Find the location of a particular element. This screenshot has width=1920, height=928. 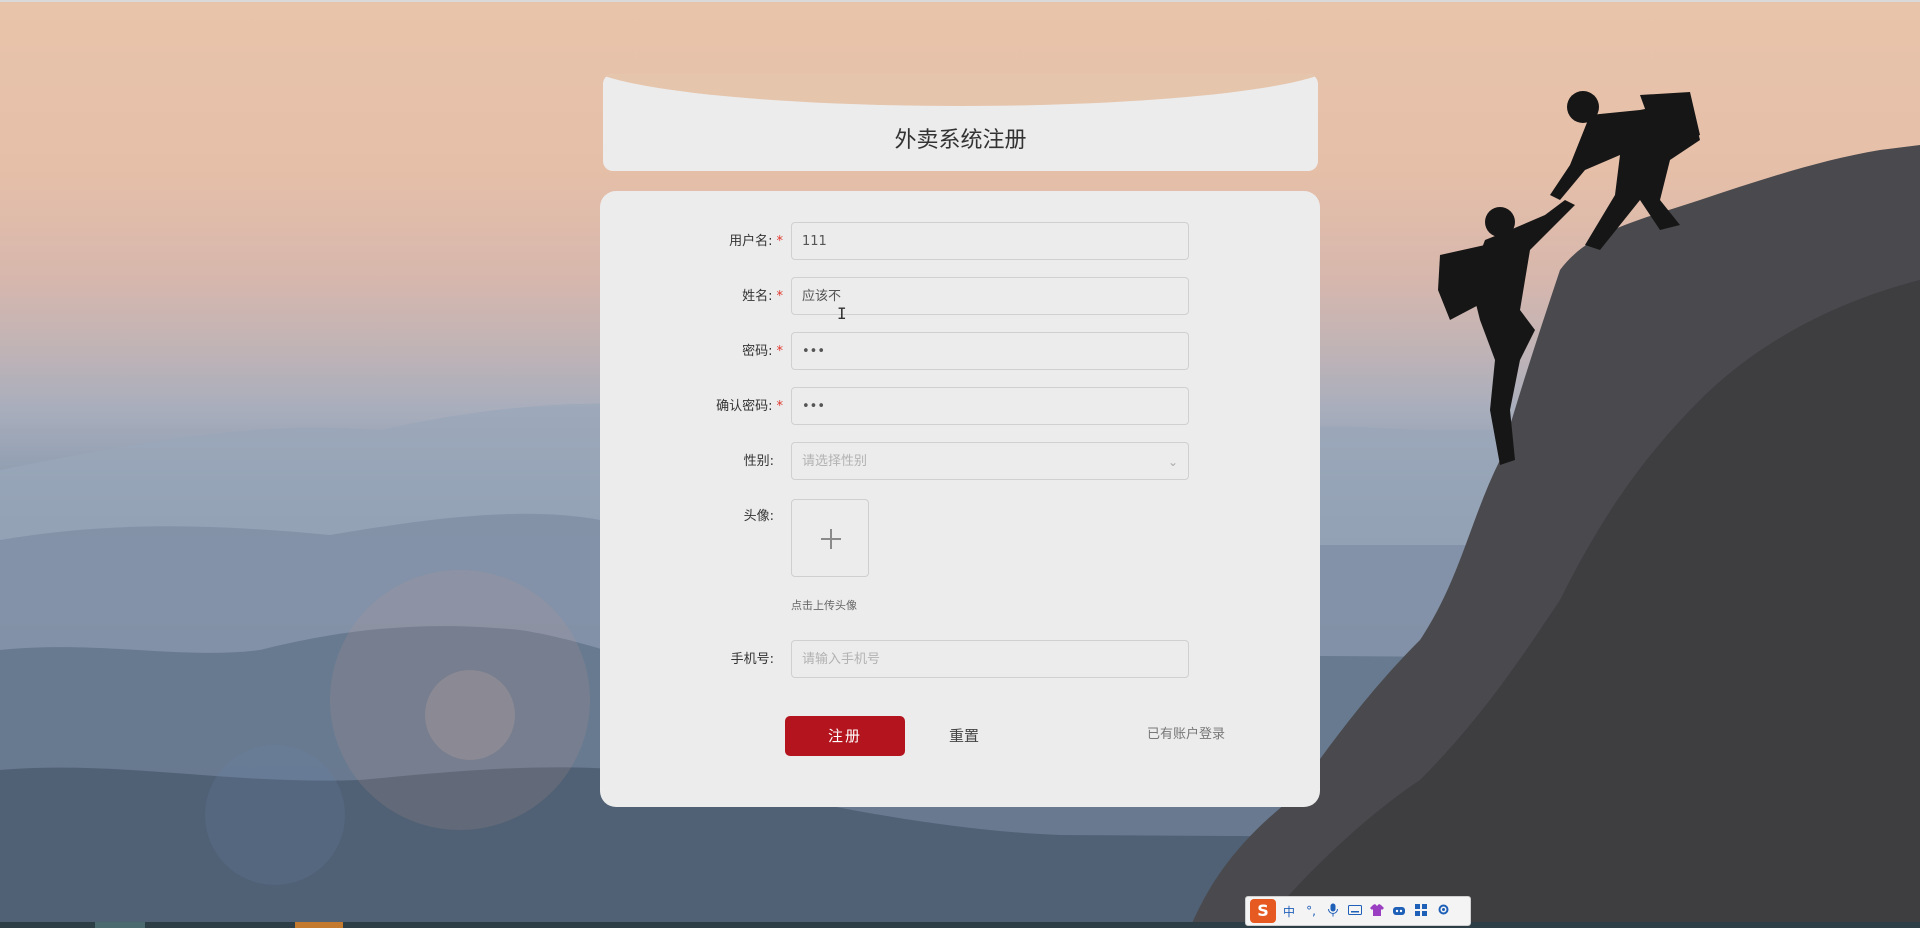

name-row: 姓名: * 应该不 is located at coordinates (960, 297).